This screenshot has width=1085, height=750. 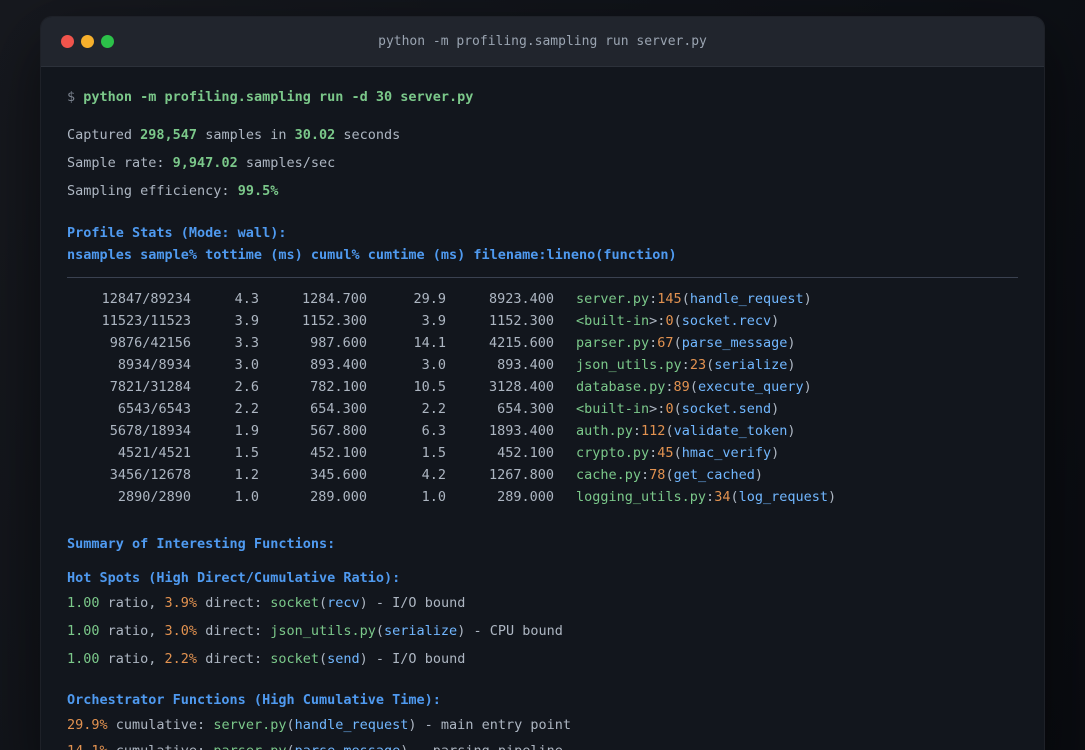 What do you see at coordinates (334, 321) in the screenshot?
I see `tottime-cell: 1152.300` at bounding box center [334, 321].